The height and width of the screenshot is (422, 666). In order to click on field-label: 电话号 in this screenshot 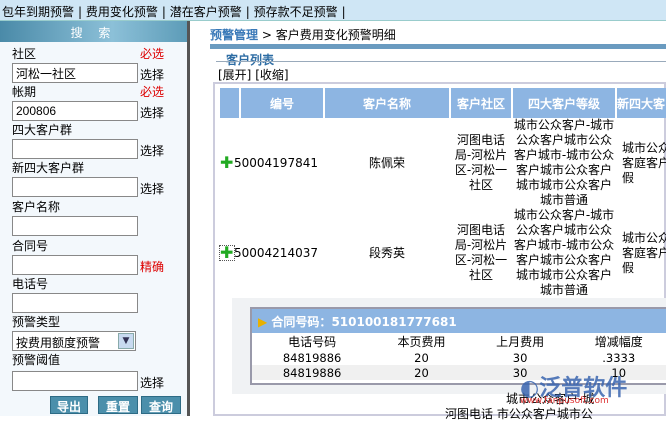, I will do `click(30, 284)`.